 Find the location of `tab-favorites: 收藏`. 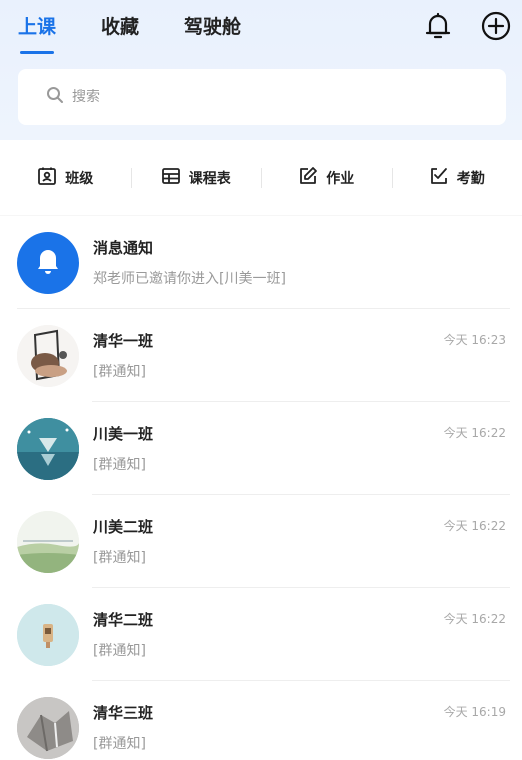

tab-favorites: 收藏 is located at coordinates (120, 30).